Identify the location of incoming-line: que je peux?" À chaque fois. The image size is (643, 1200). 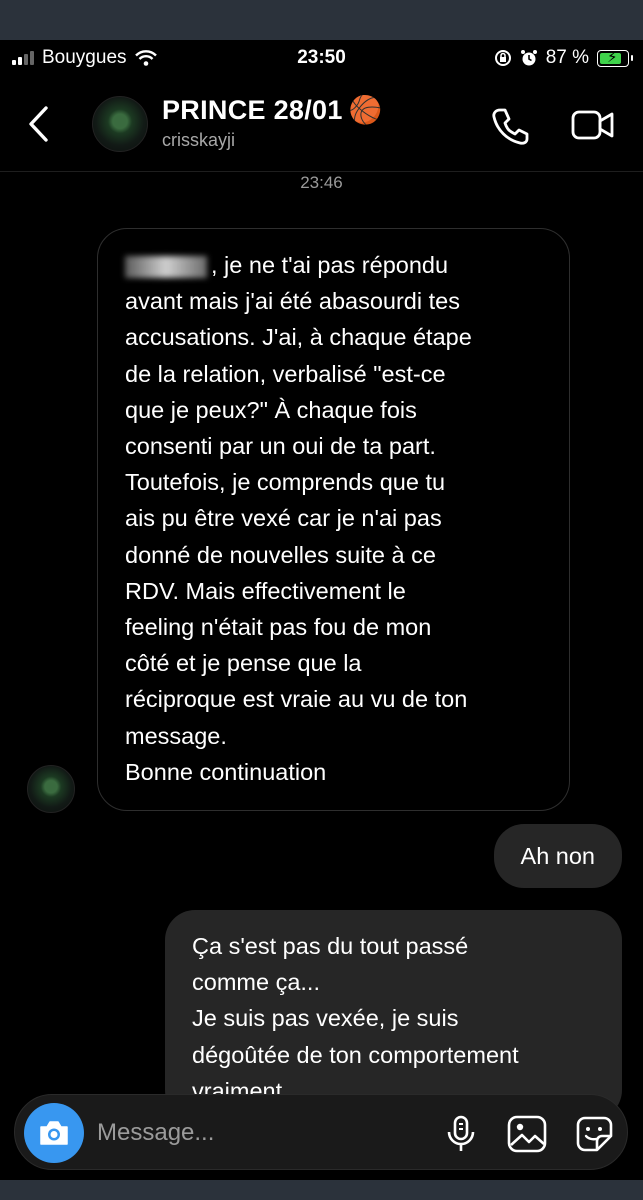
(271, 409).